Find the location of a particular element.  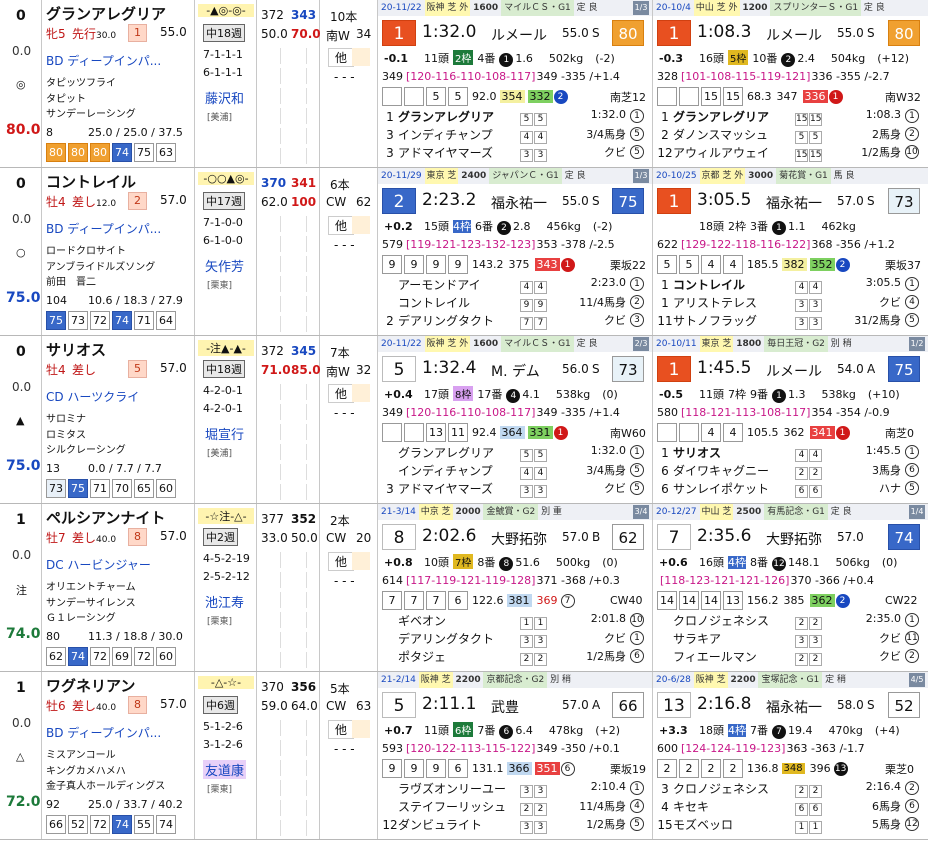

result-row: グランアレグリア 5 5 1:32.0 1 is located at coordinates (515, 453).